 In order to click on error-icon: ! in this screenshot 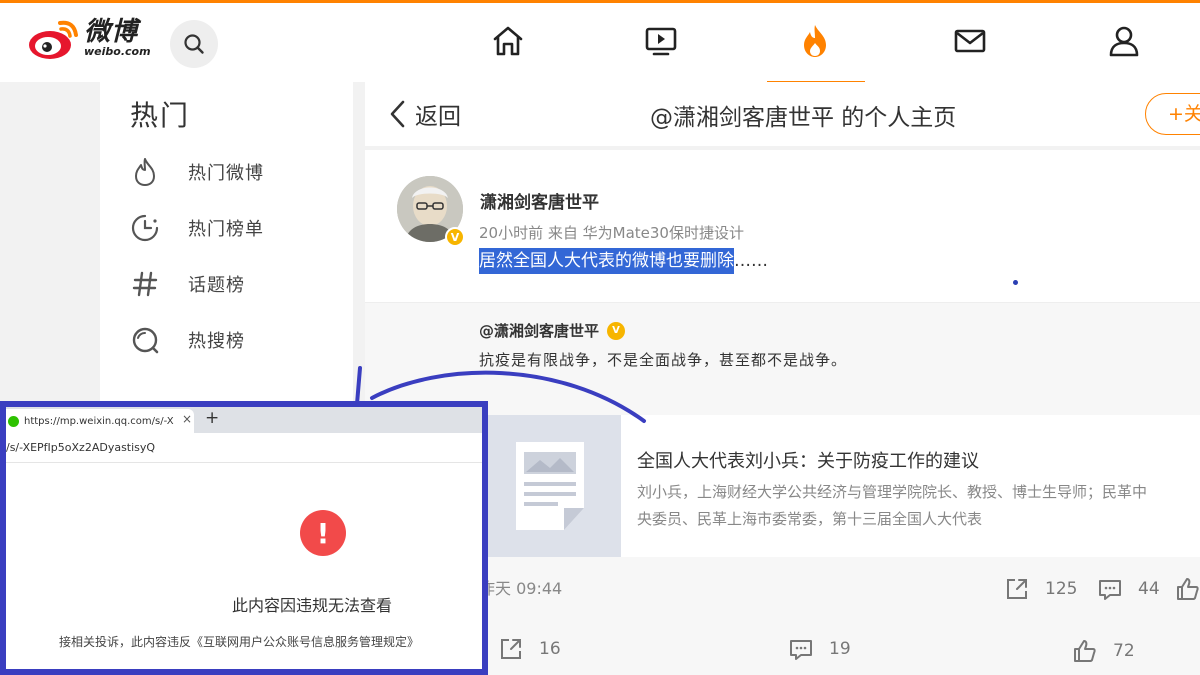, I will do `click(323, 533)`.